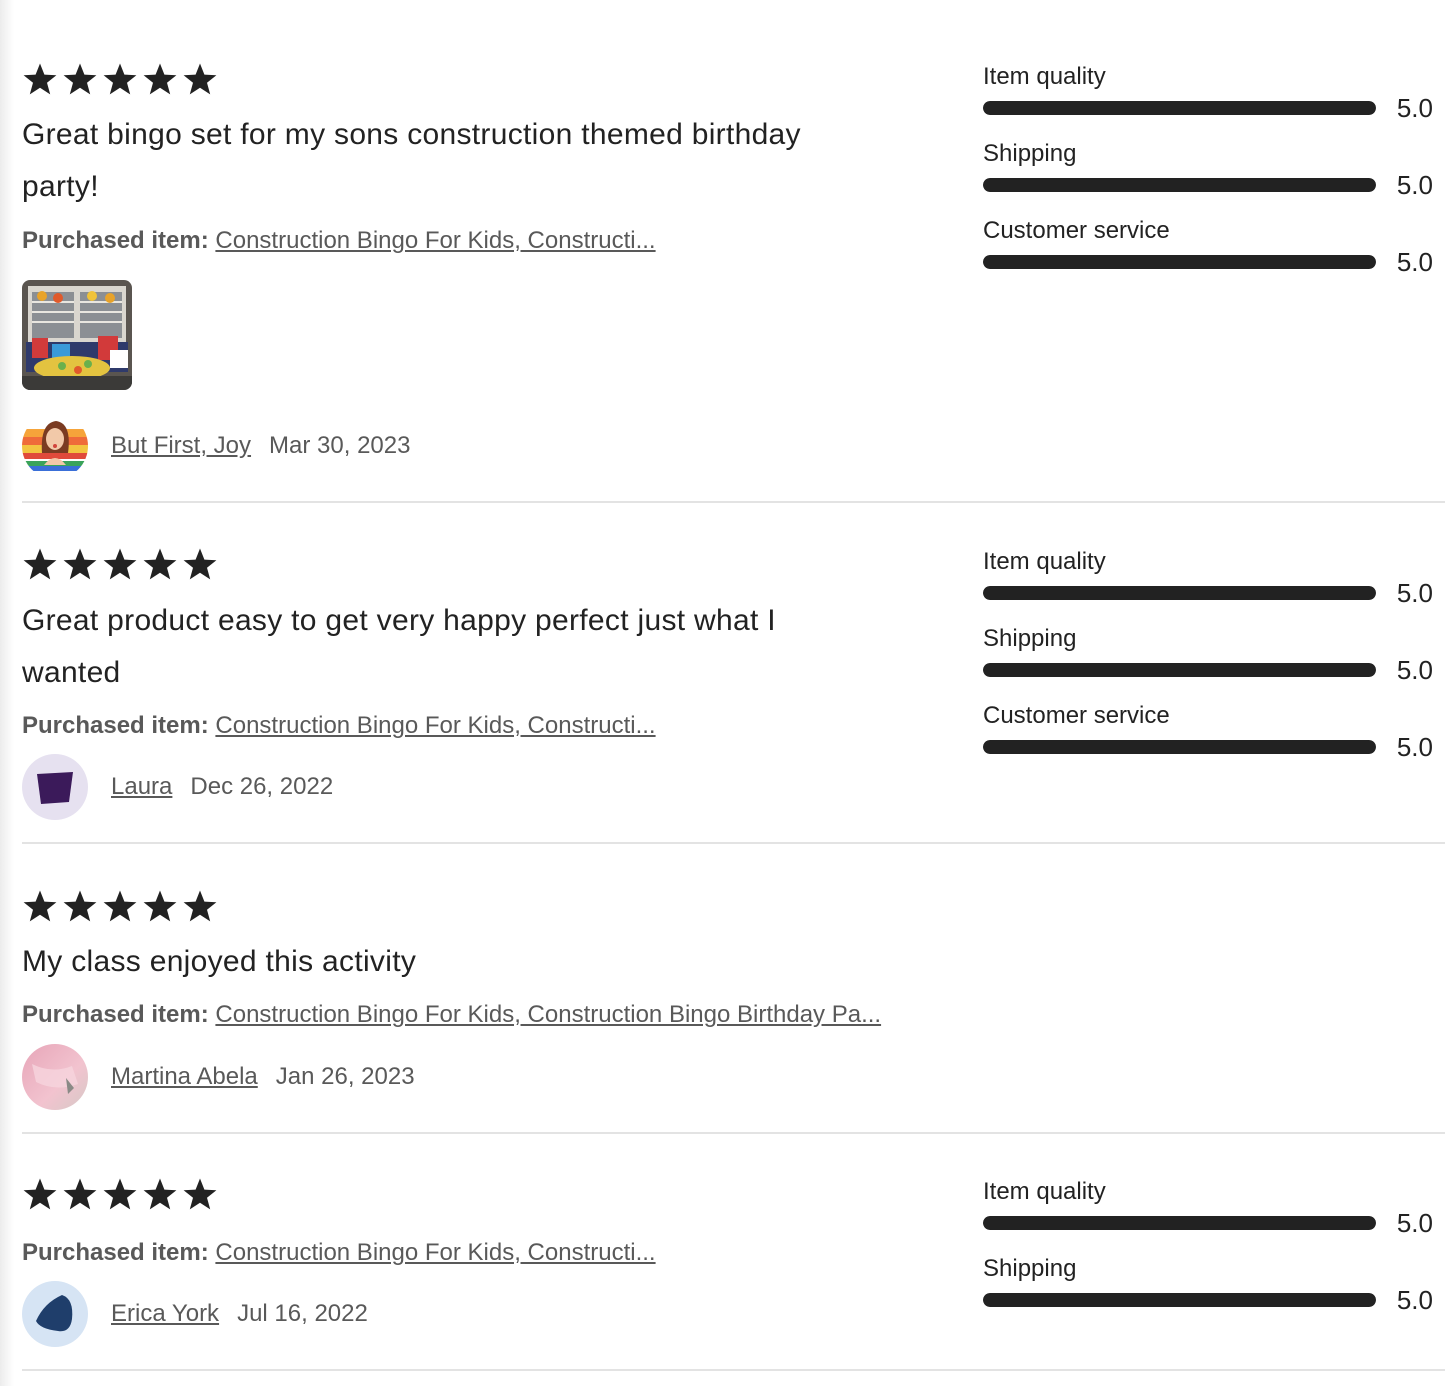 This screenshot has height=1386, width=1445. I want to click on reviewer-info: Laura Dec 26, 2022, so click(177, 787).